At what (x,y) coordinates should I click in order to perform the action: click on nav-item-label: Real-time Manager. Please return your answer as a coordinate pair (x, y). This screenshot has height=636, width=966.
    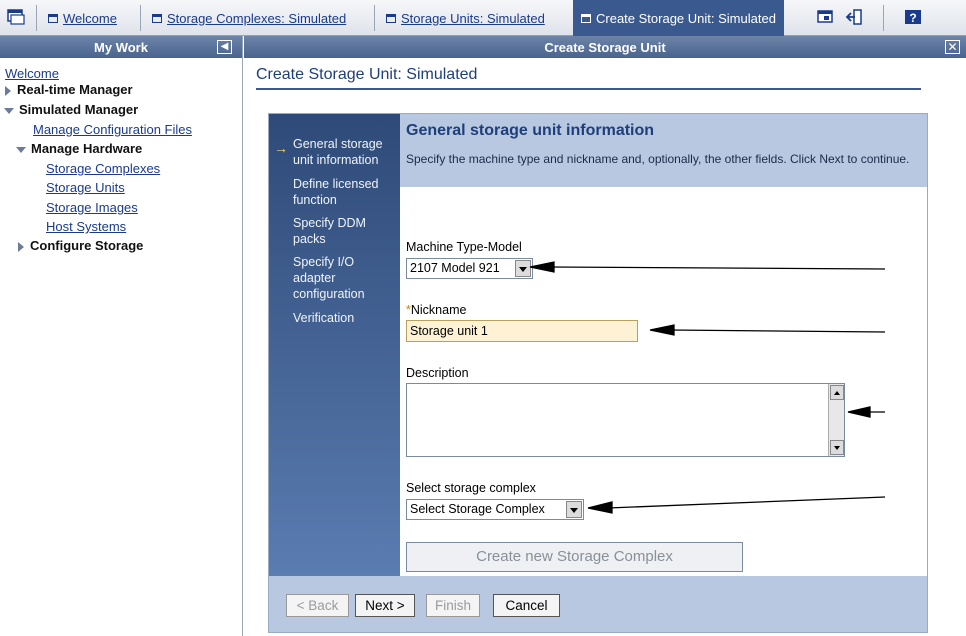
    Looking at the image, I should click on (75, 89).